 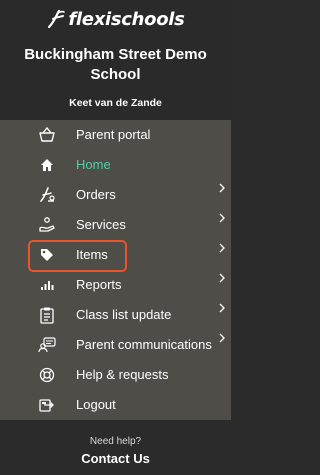 I want to click on user-name: Keet van de Zande, so click(x=115, y=103).